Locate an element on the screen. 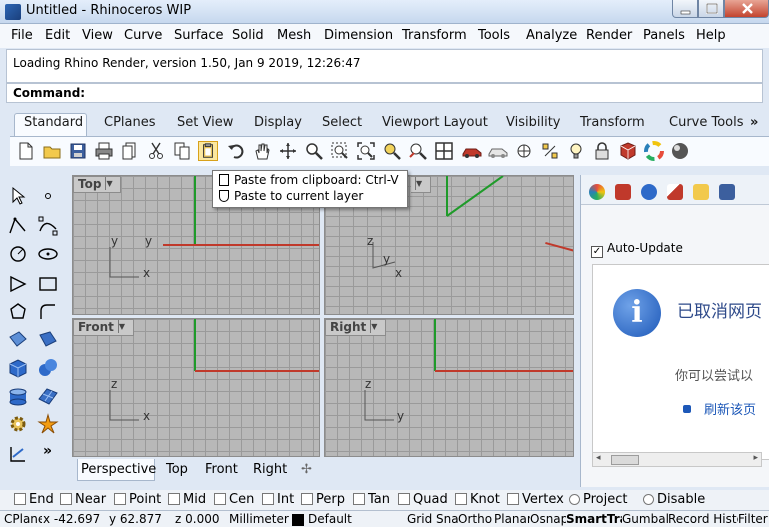 This screenshot has height=527, width=769. cut-icon is located at coordinates (156, 151).